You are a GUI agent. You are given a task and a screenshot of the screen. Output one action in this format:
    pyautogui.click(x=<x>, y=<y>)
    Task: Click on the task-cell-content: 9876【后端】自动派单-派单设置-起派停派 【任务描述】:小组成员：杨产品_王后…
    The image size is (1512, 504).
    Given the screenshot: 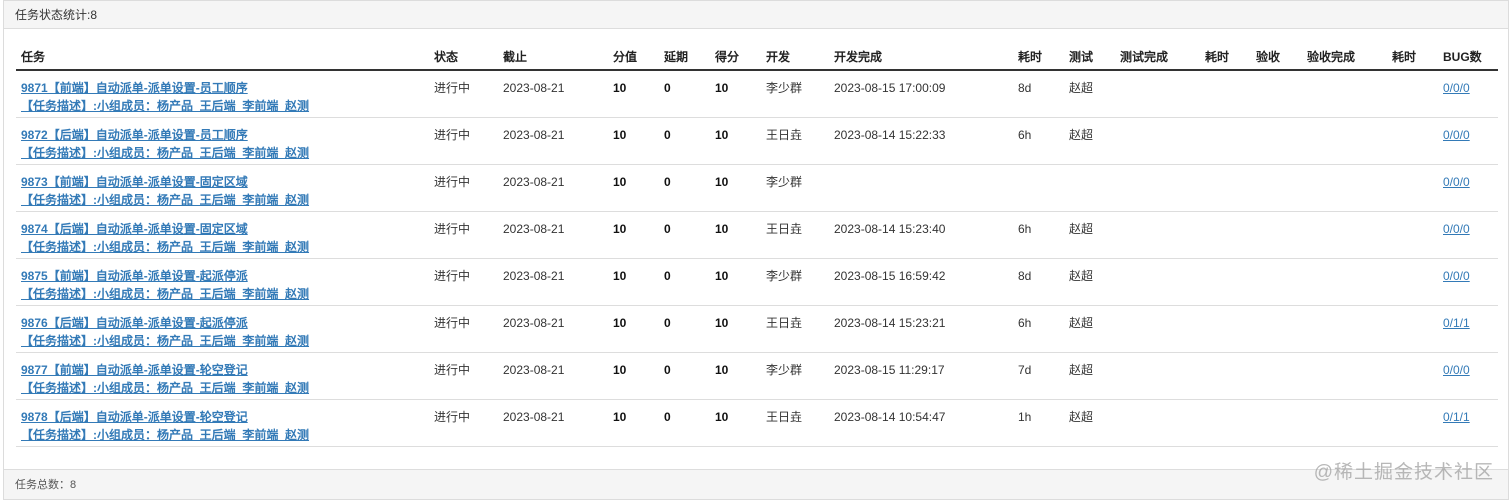 What is the action you would take?
    pyautogui.click(x=225, y=328)
    